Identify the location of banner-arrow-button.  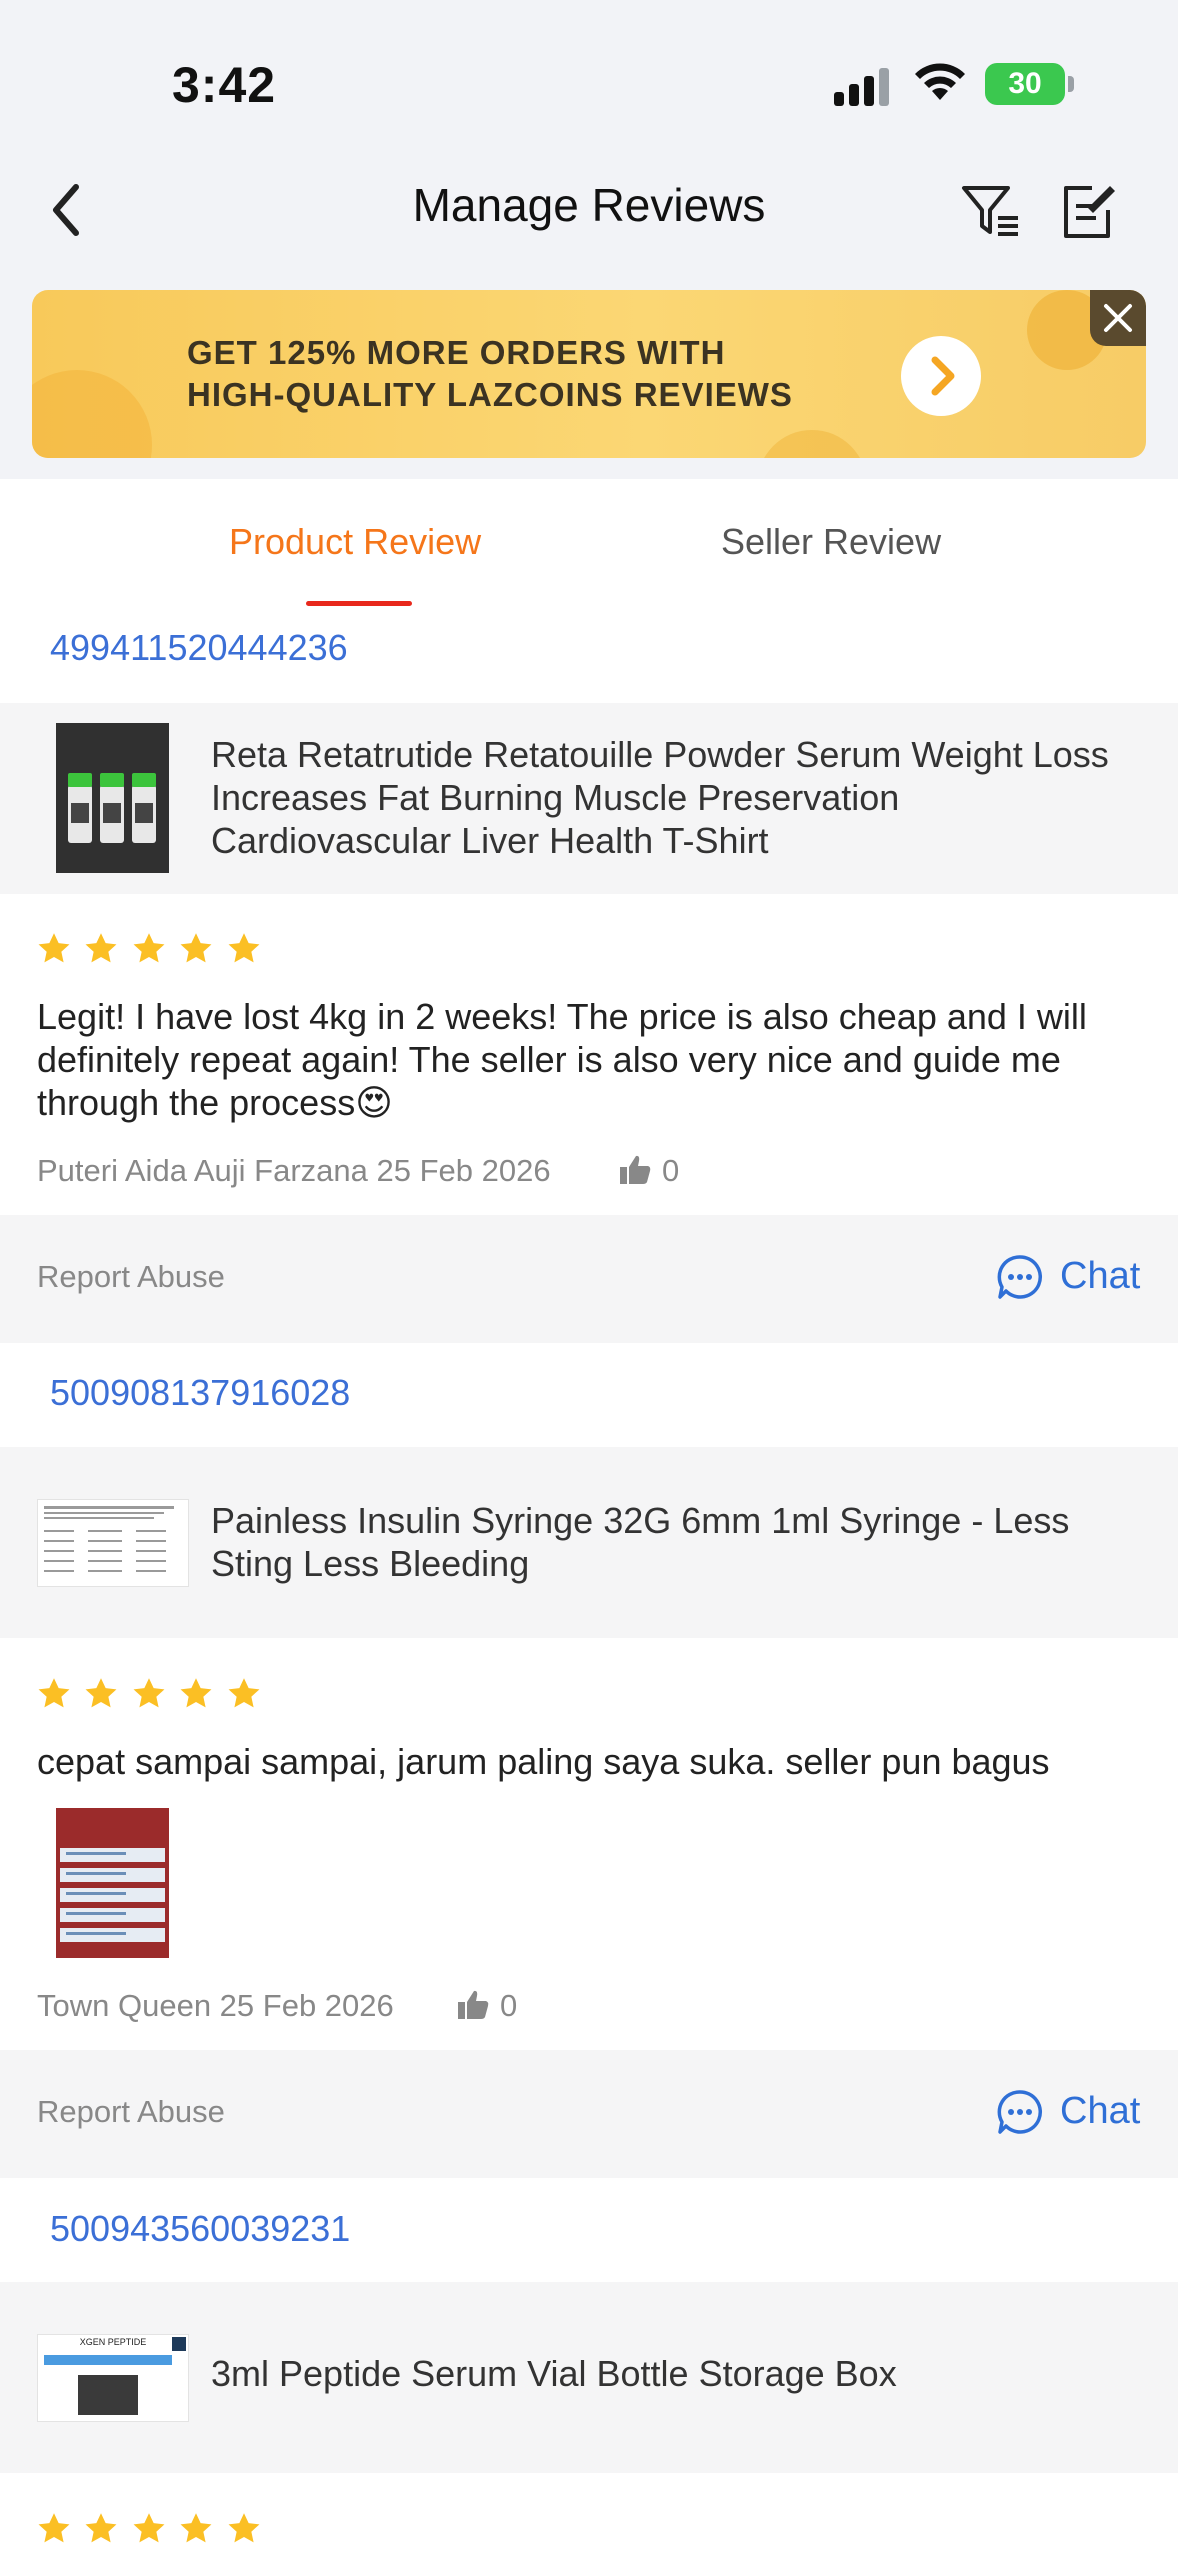
(941, 376).